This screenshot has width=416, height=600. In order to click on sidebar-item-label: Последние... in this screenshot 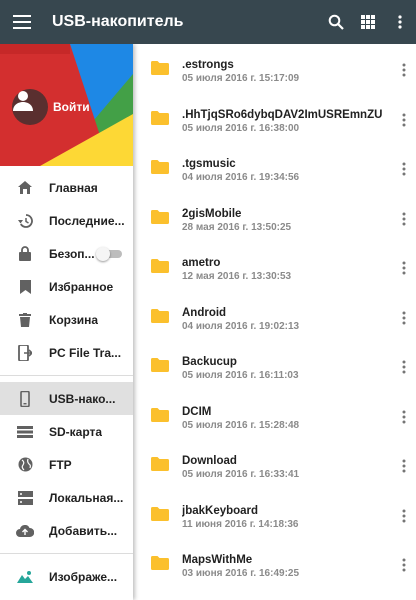, I will do `click(87, 220)`.